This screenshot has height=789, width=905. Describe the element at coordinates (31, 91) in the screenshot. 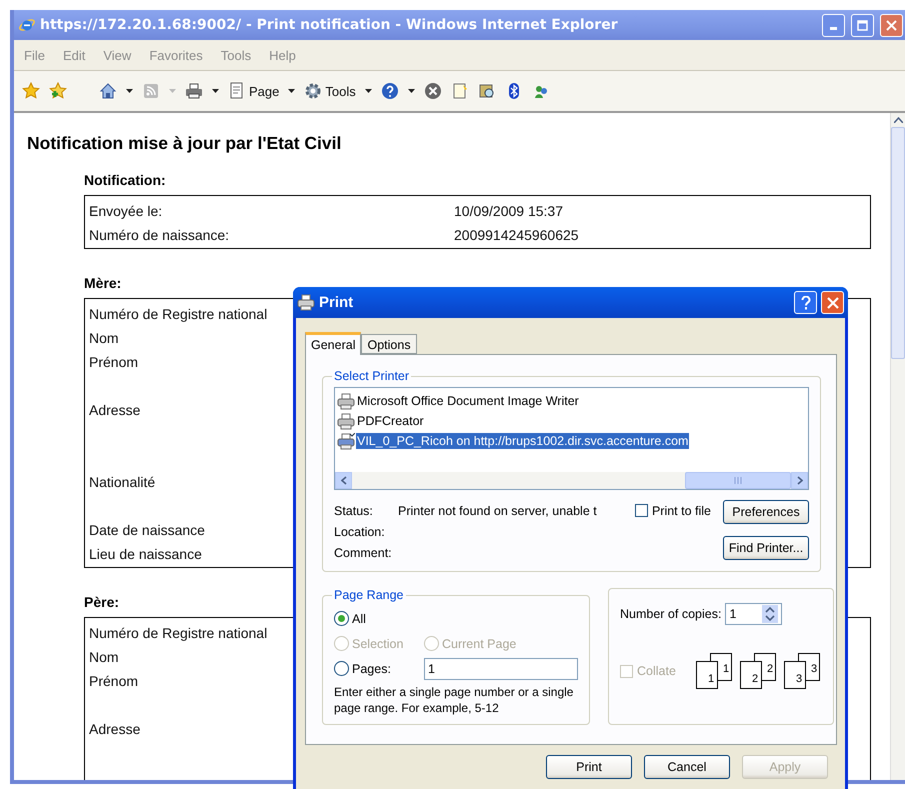

I see `star-icon` at that location.